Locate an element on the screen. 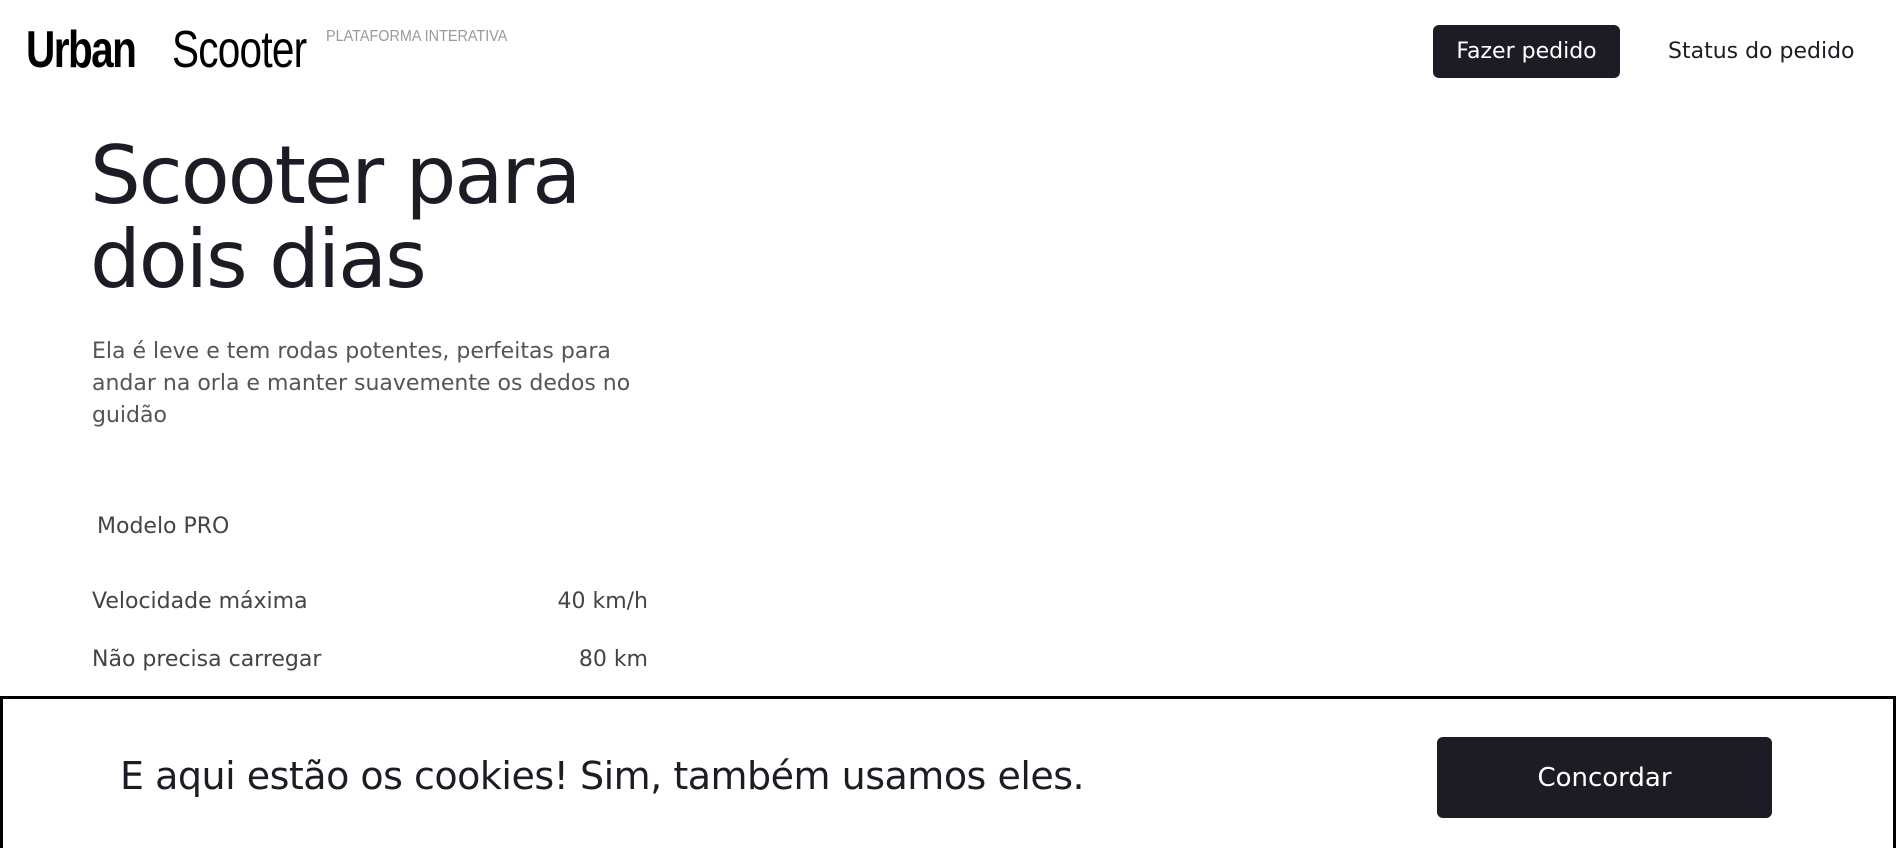 Image resolution: width=1896 pixels, height=848 pixels. hero-title: Scooter para dois dias is located at coordinates (370, 218).